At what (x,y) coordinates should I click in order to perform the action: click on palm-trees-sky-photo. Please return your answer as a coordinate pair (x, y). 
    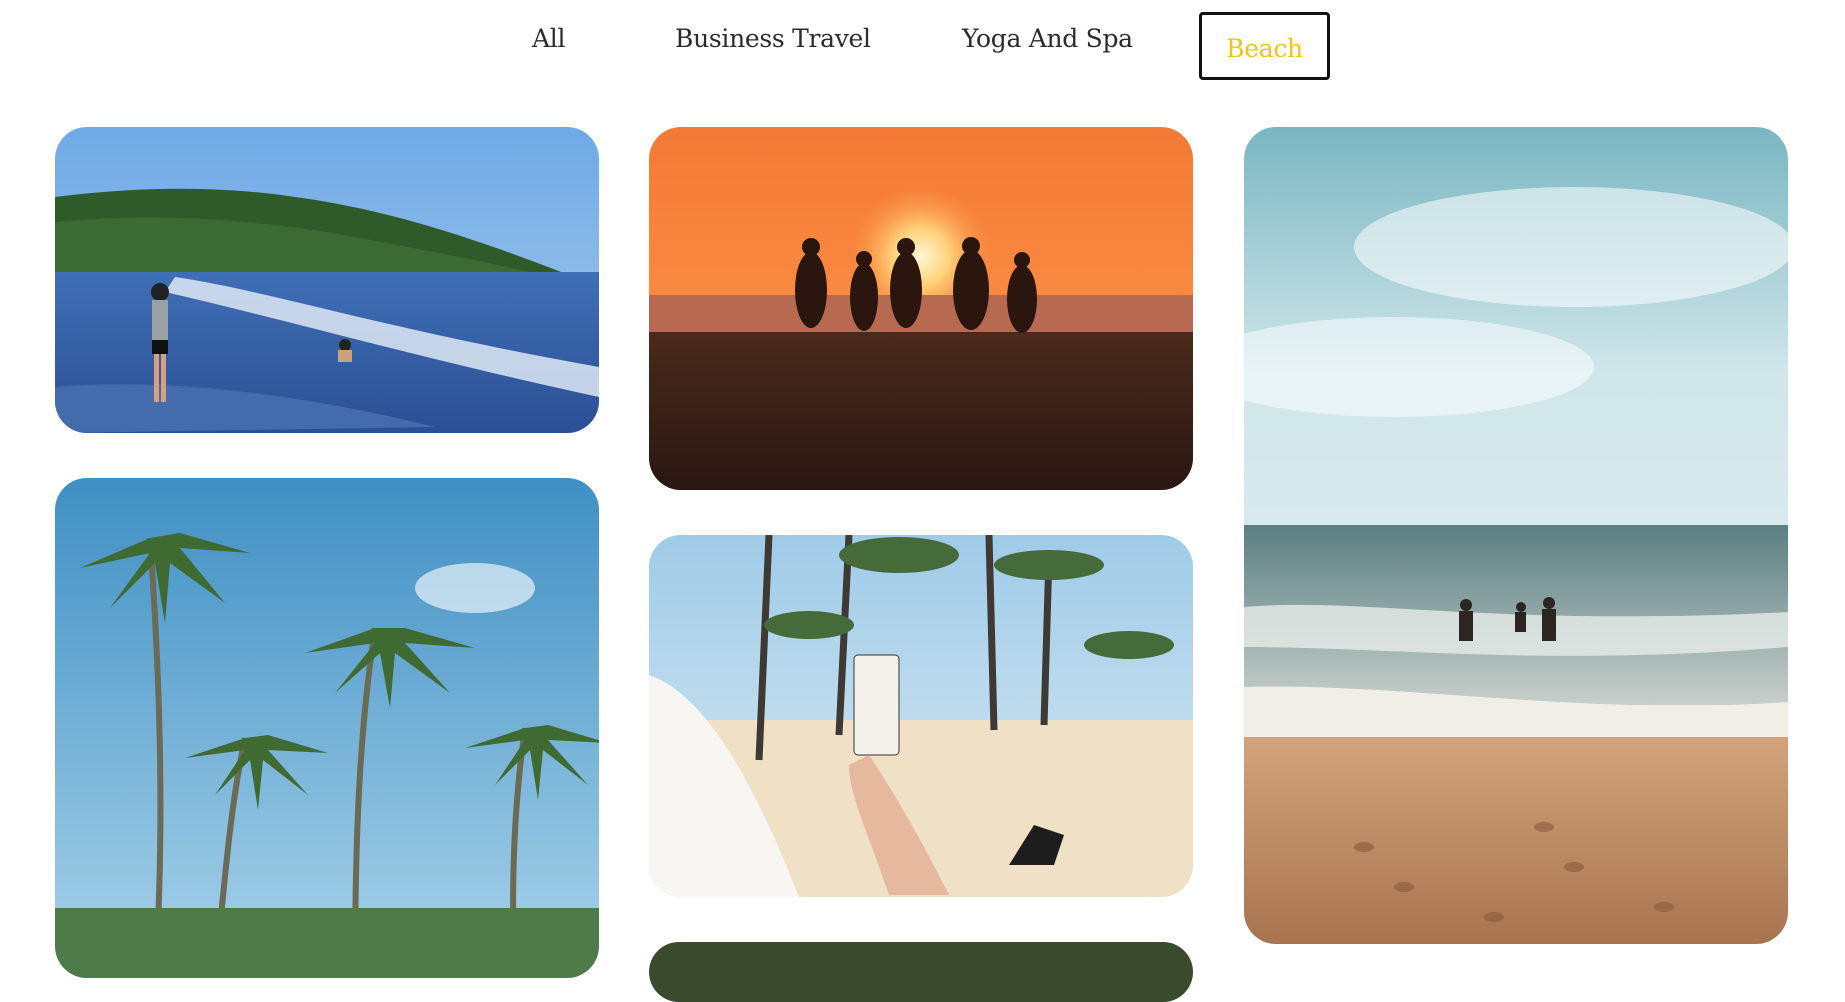
    Looking at the image, I should click on (327, 728).